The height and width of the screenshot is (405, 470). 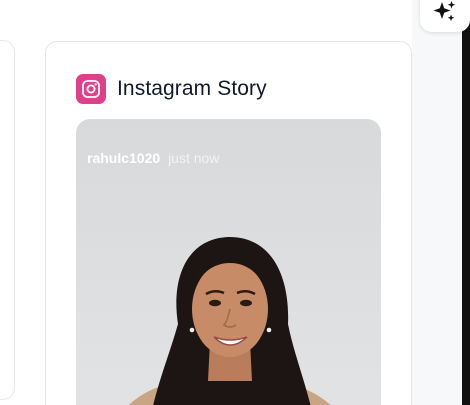 What do you see at coordinates (91, 89) in the screenshot?
I see `instagram-icon` at bounding box center [91, 89].